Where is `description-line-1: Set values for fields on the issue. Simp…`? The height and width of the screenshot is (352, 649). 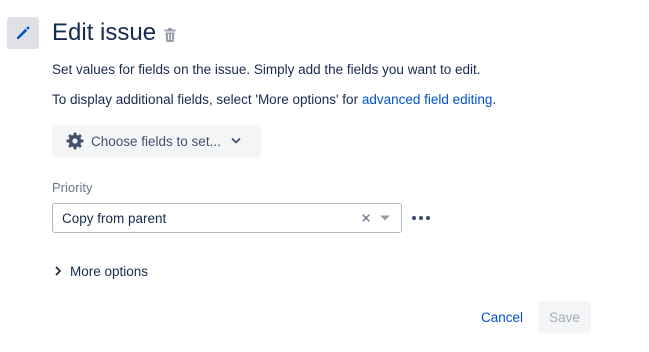
description-line-1: Set values for fields on the issue. Simp… is located at coordinates (266, 69).